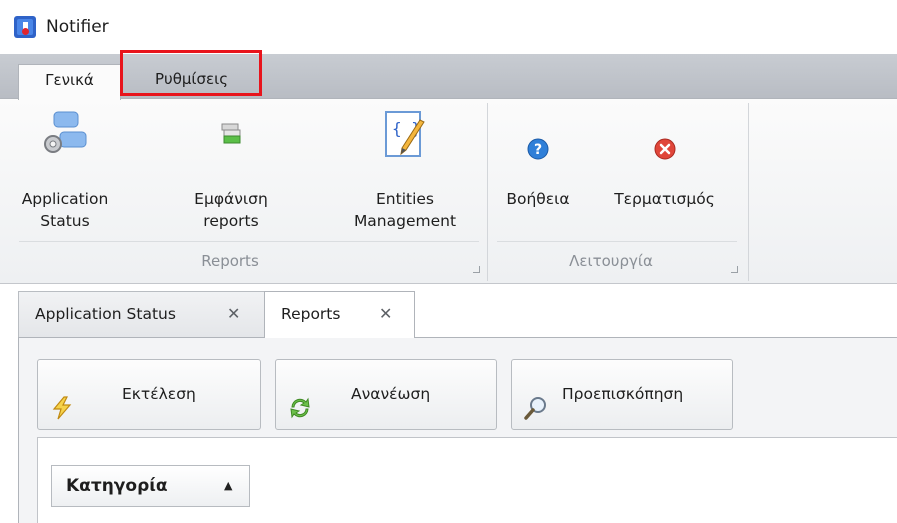 This screenshot has width=897, height=523. Describe the element at coordinates (617, 241) in the screenshot. I see `function-group-divider` at that location.